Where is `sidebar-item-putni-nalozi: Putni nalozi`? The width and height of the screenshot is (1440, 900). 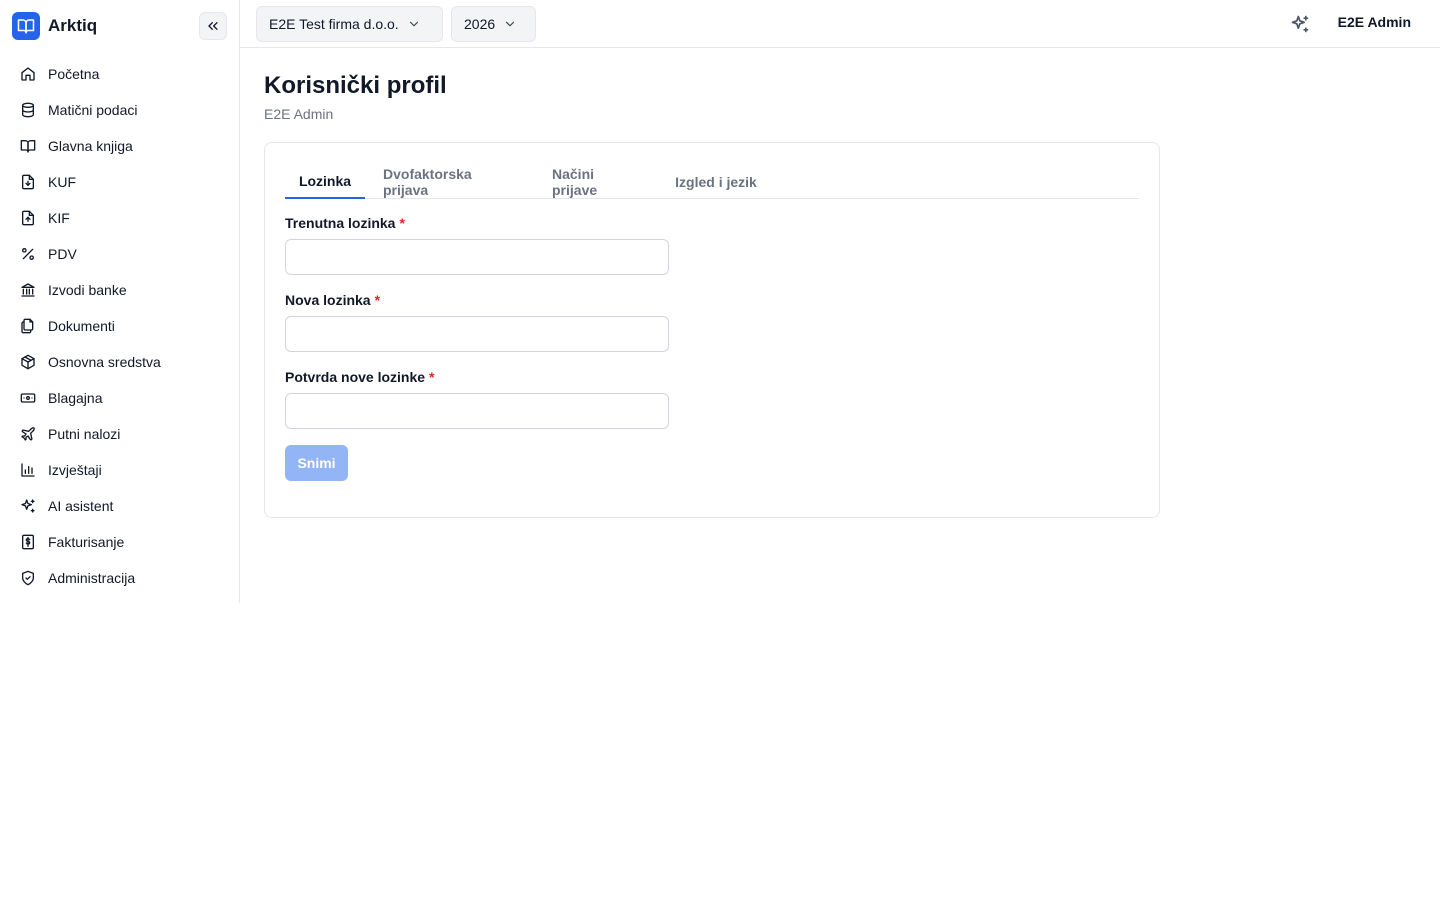 sidebar-item-putni-nalozi: Putni nalozi is located at coordinates (119, 434).